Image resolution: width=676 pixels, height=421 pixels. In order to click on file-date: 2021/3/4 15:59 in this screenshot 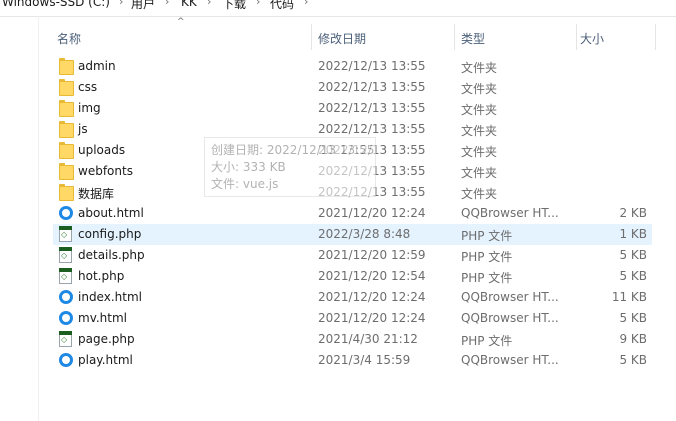, I will do `click(364, 360)`.